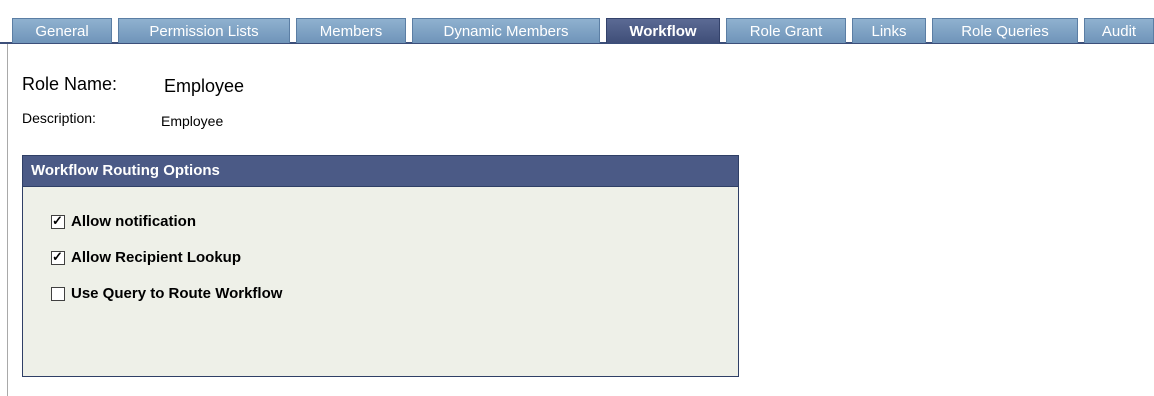  Describe the element at coordinates (70, 84) in the screenshot. I see `role-name-label: Role Name:` at that location.